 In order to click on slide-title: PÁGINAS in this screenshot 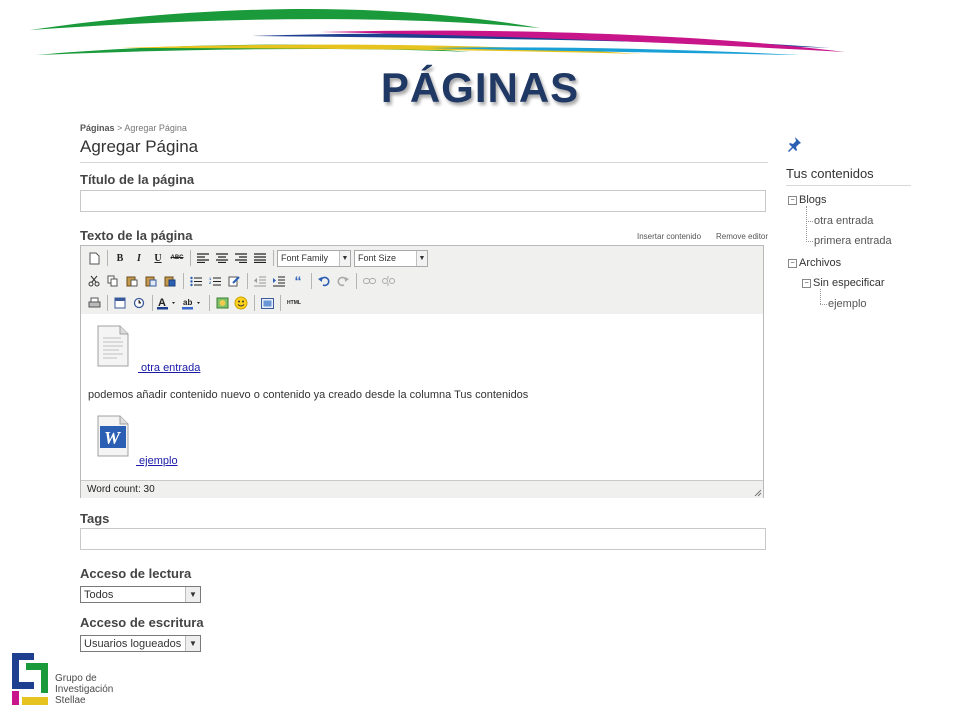, I will do `click(480, 87)`.